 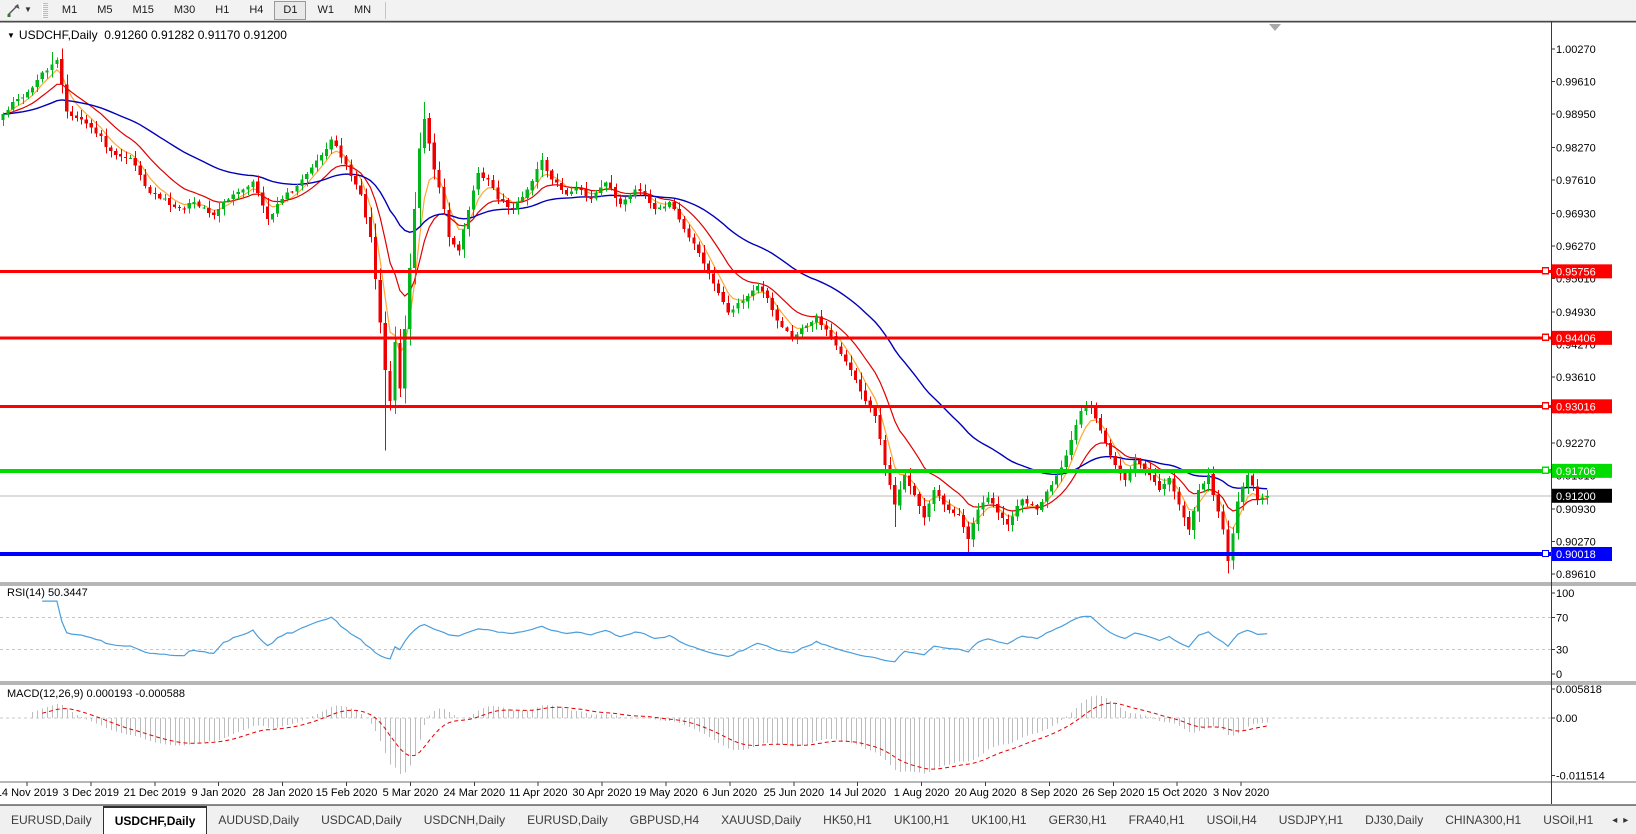 What do you see at coordinates (362, 10) in the screenshot?
I see `timeframe-button-mn: MN` at bounding box center [362, 10].